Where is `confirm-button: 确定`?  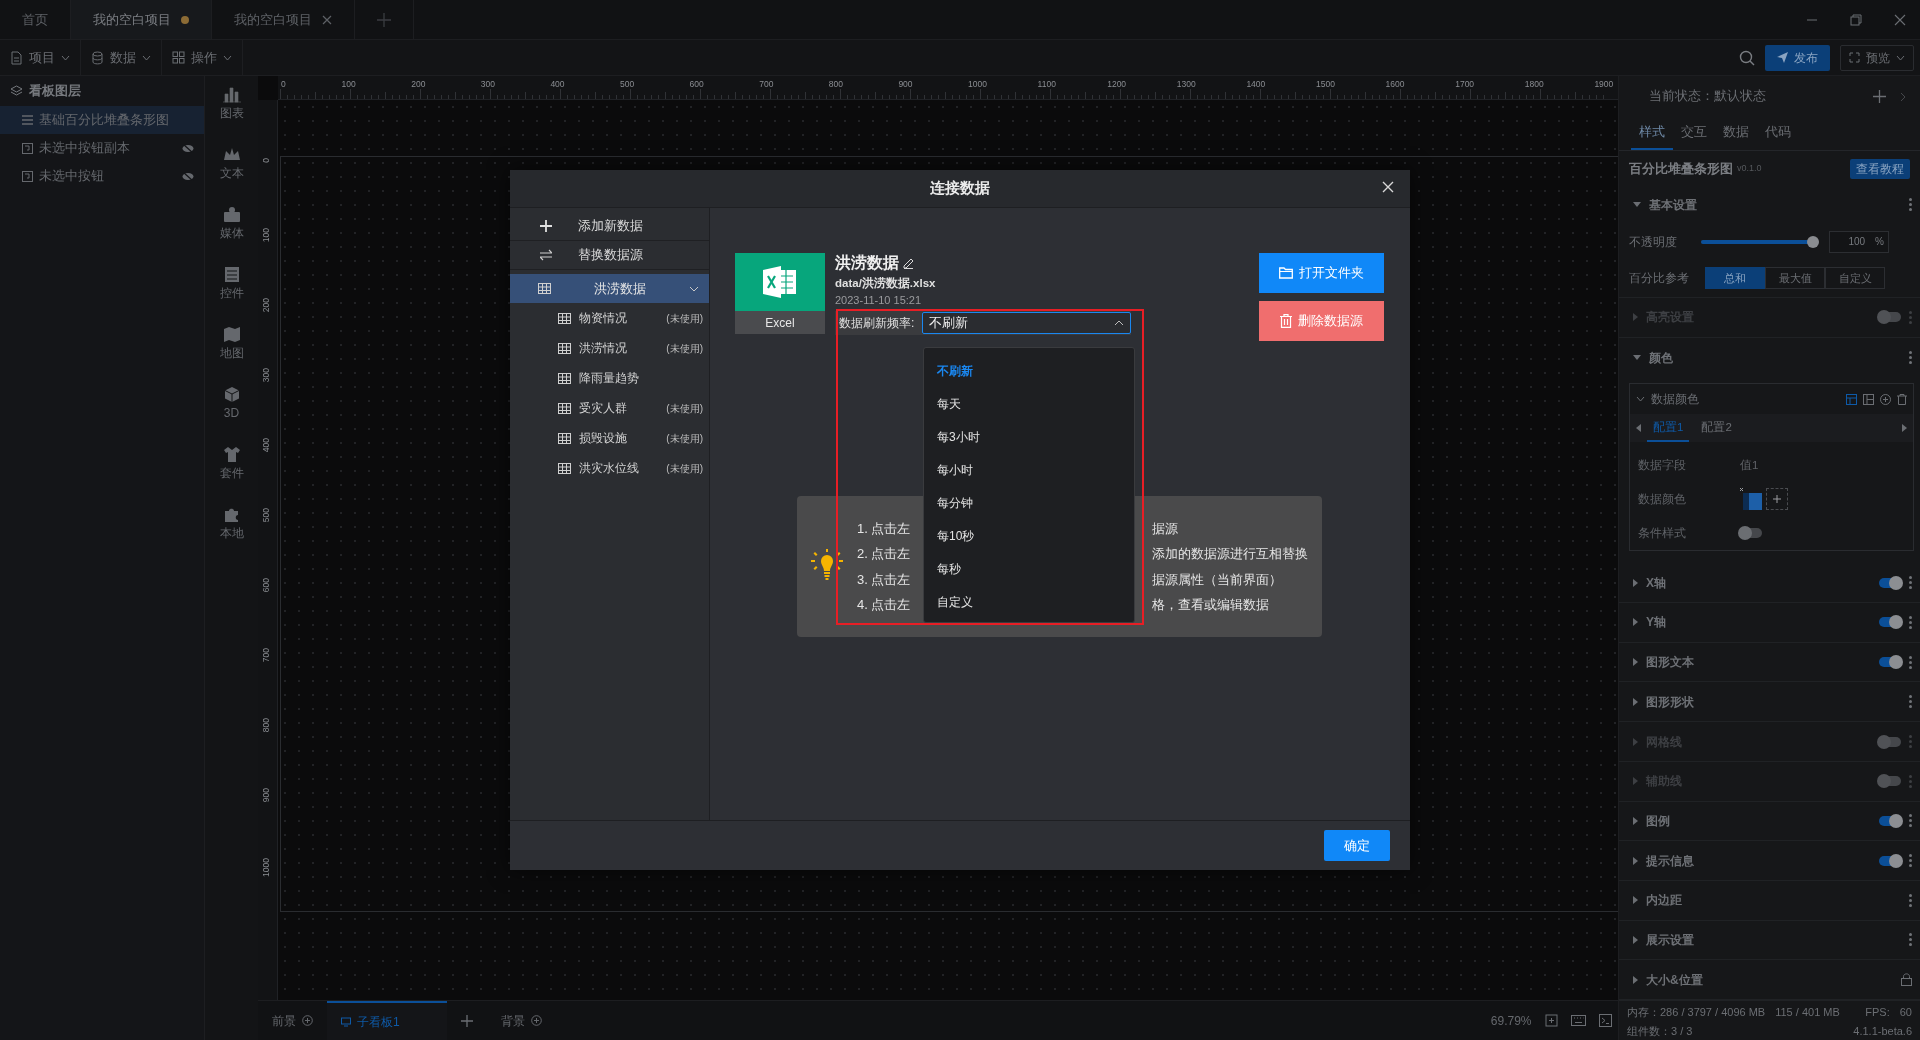
confirm-button: 确定 is located at coordinates (1357, 845).